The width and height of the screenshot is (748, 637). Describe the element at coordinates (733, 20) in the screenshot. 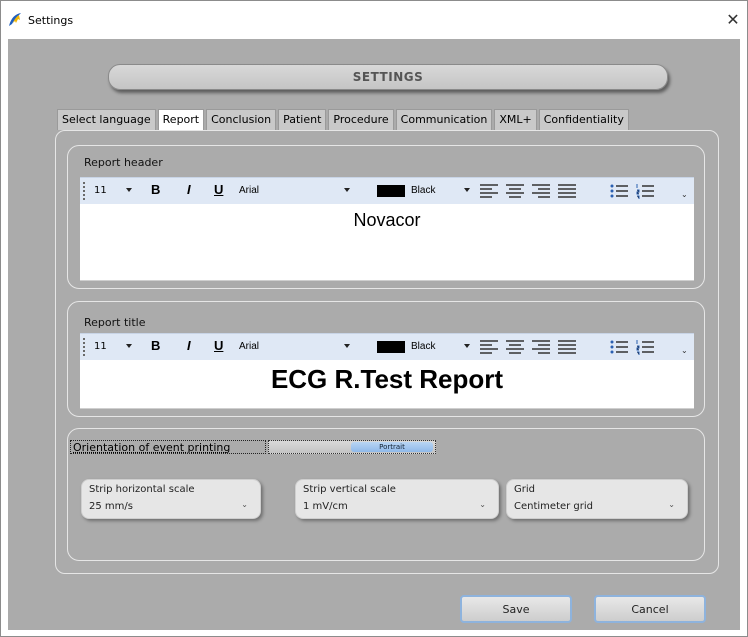

I see `close-icon: ✕` at that location.